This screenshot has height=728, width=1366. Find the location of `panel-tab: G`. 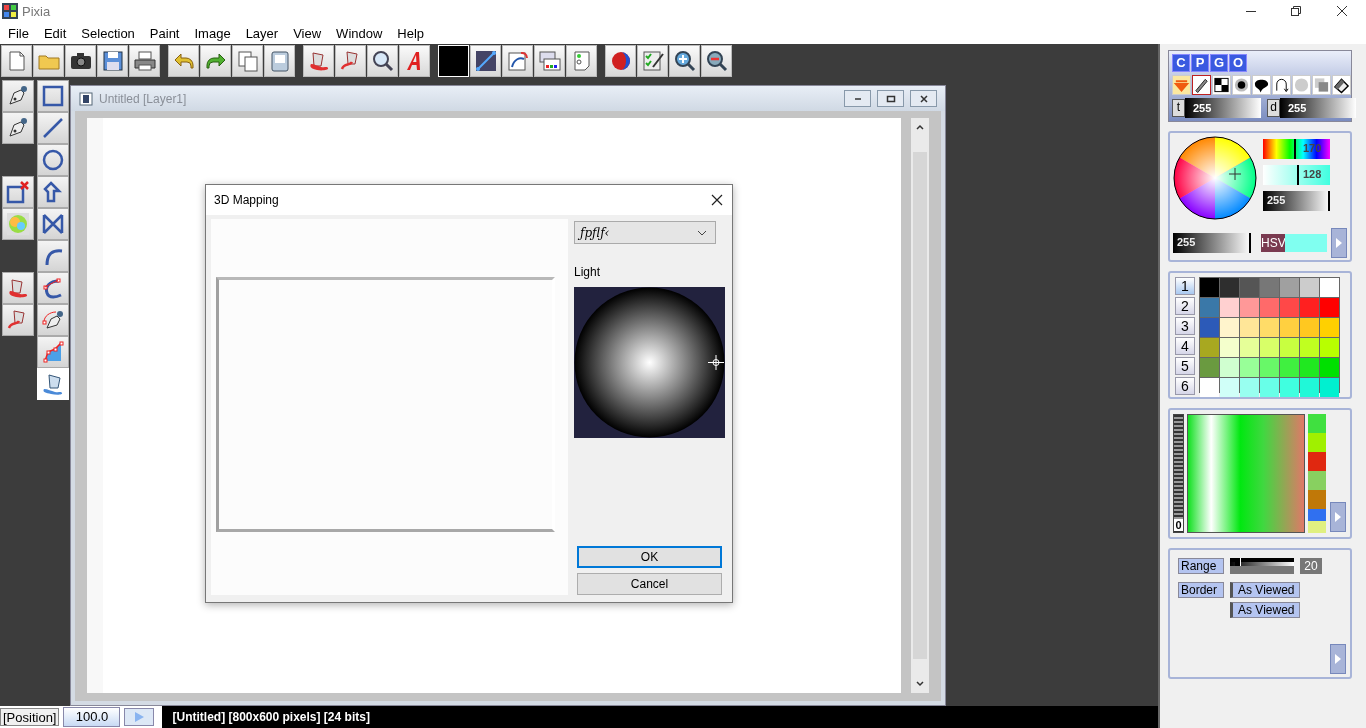

panel-tab: G is located at coordinates (1219, 63).